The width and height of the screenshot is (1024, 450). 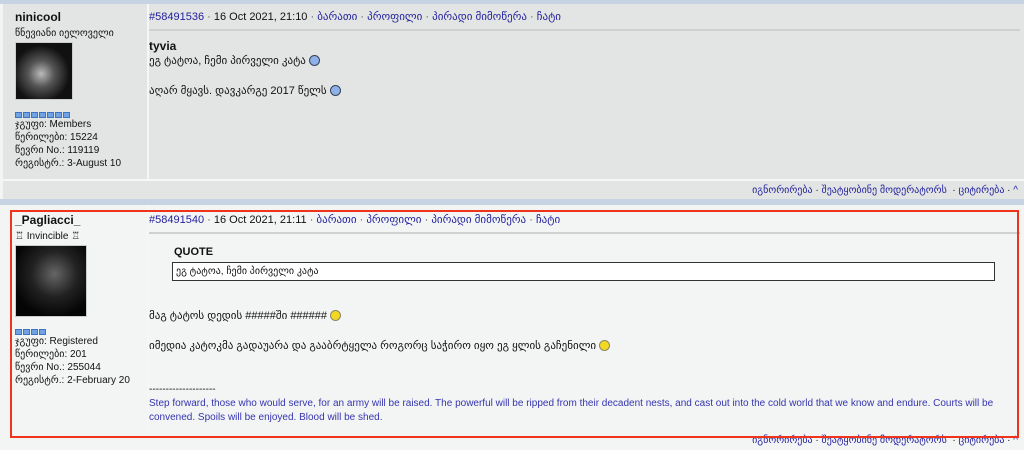 I want to click on quote-label: QUOTE, so click(x=194, y=252).